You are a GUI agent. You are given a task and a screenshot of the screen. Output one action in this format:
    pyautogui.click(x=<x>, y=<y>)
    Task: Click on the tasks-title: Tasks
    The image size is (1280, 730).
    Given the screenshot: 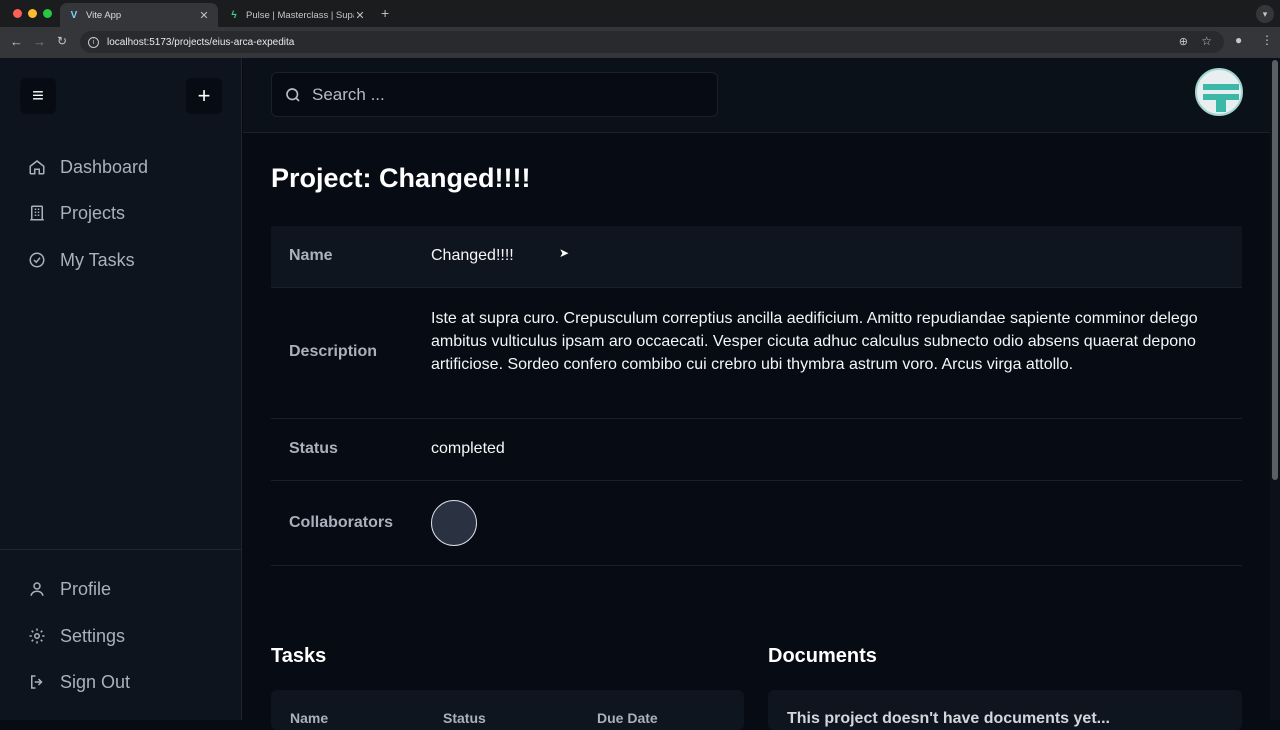 What is the action you would take?
    pyautogui.click(x=299, y=656)
    